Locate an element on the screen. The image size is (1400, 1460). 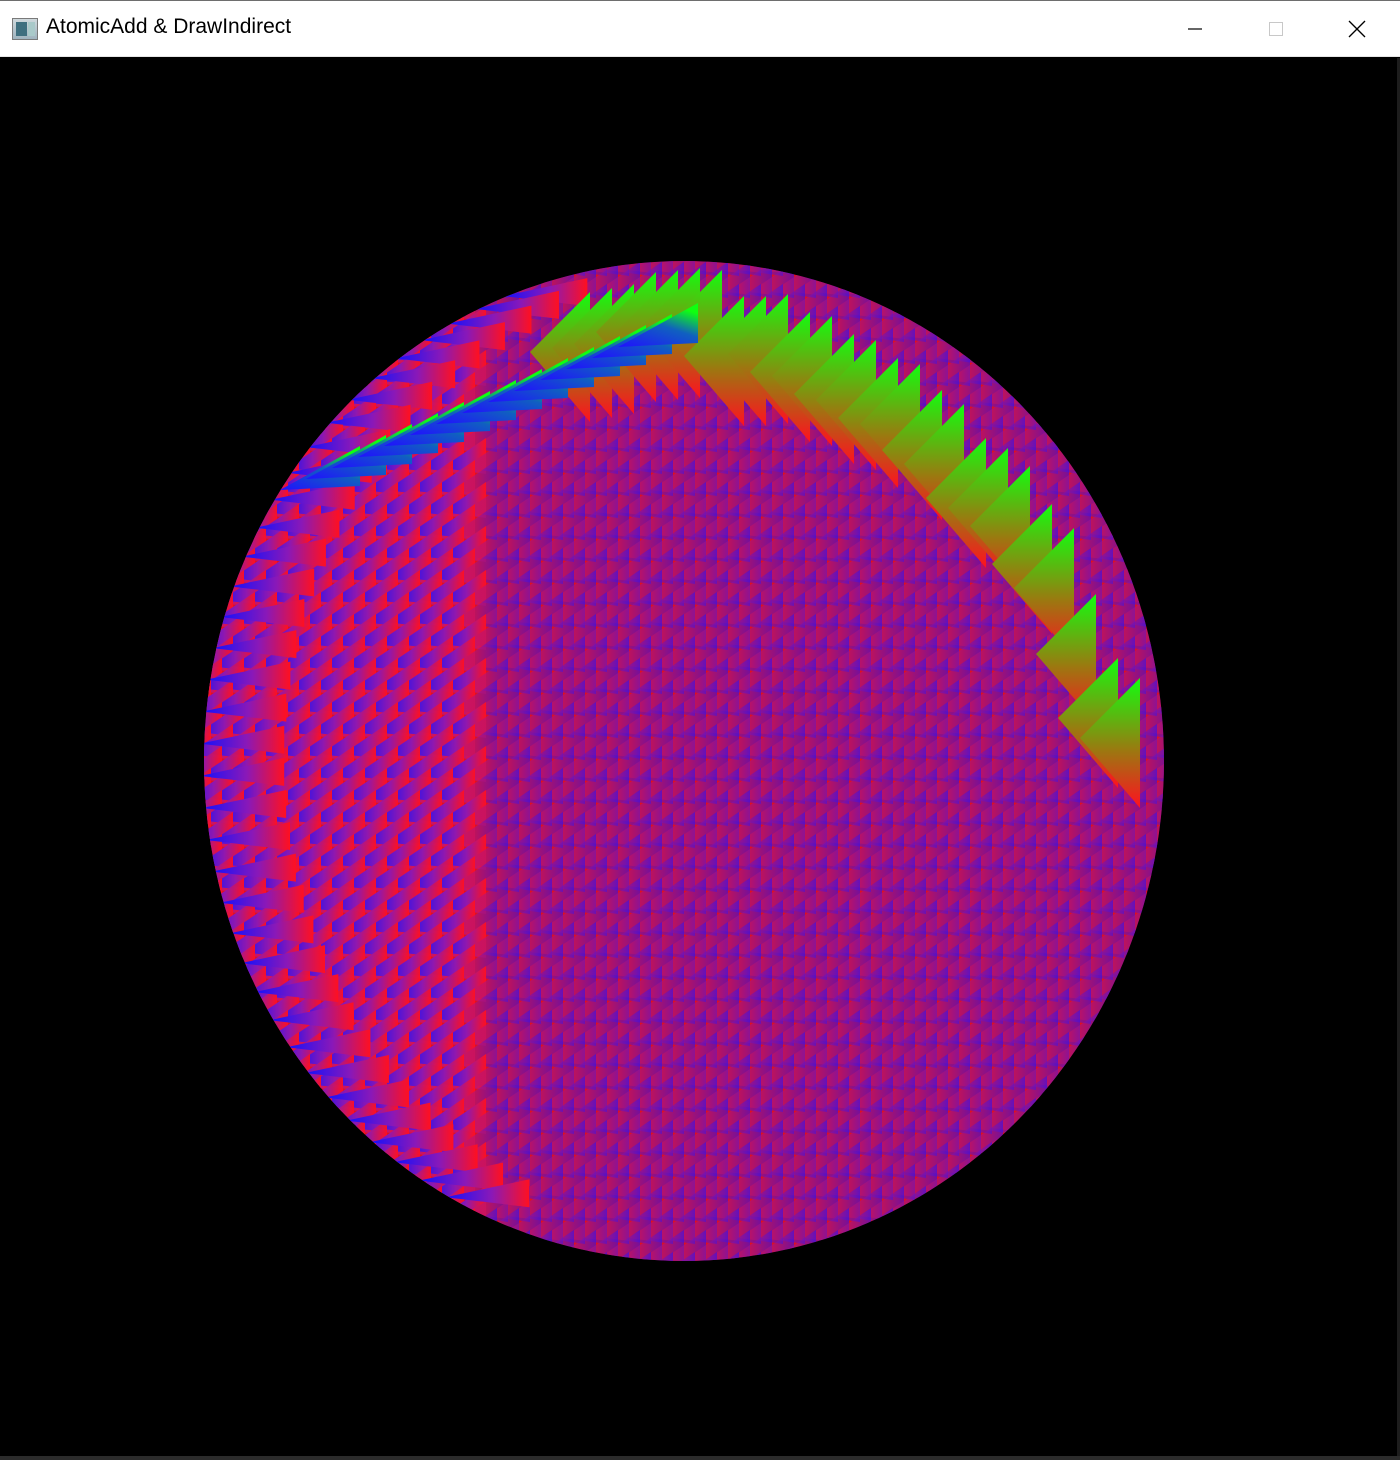
maximize-icon is located at coordinates (1276, 29).